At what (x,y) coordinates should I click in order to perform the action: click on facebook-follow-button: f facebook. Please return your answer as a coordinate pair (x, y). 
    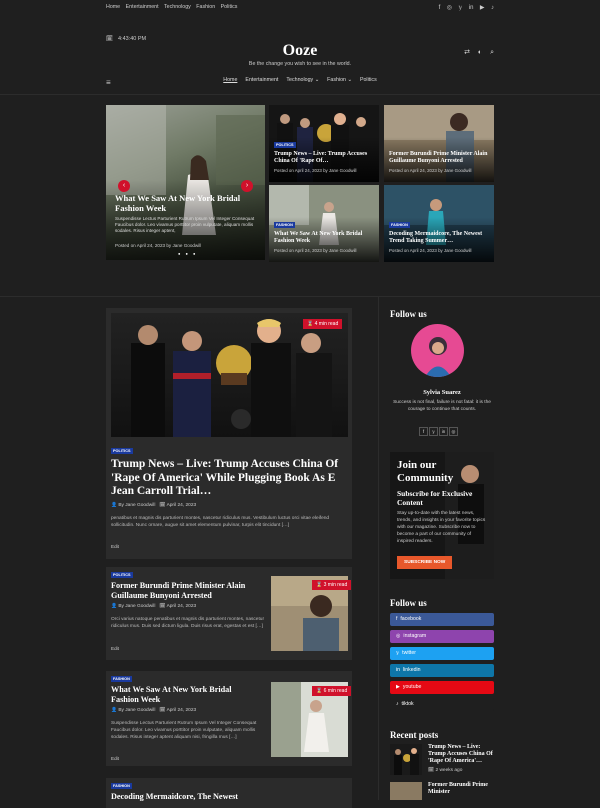
    Looking at the image, I should click on (442, 619).